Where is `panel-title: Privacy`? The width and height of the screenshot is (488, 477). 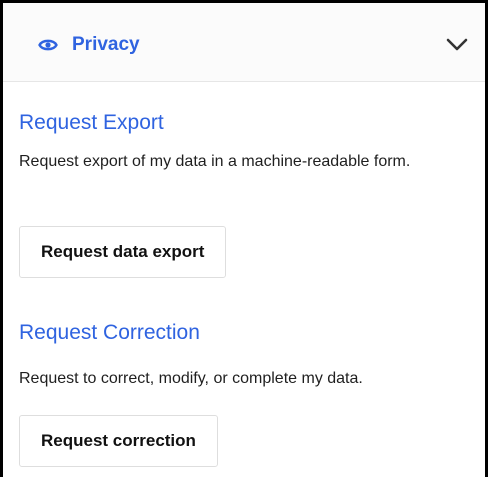 panel-title: Privacy is located at coordinates (106, 44).